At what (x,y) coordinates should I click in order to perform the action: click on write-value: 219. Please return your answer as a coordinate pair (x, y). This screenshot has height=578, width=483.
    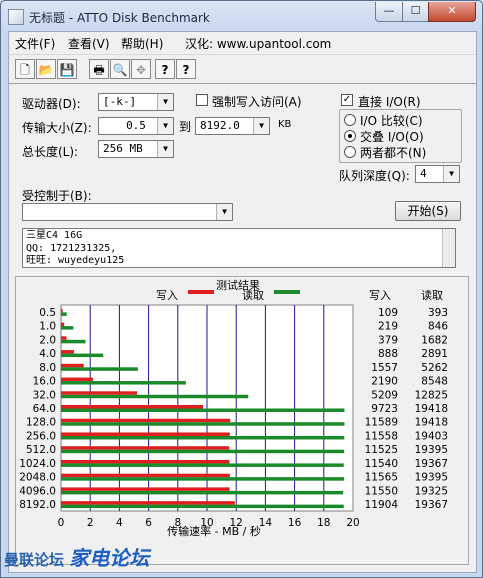
    Looking at the image, I should click on (388, 327).